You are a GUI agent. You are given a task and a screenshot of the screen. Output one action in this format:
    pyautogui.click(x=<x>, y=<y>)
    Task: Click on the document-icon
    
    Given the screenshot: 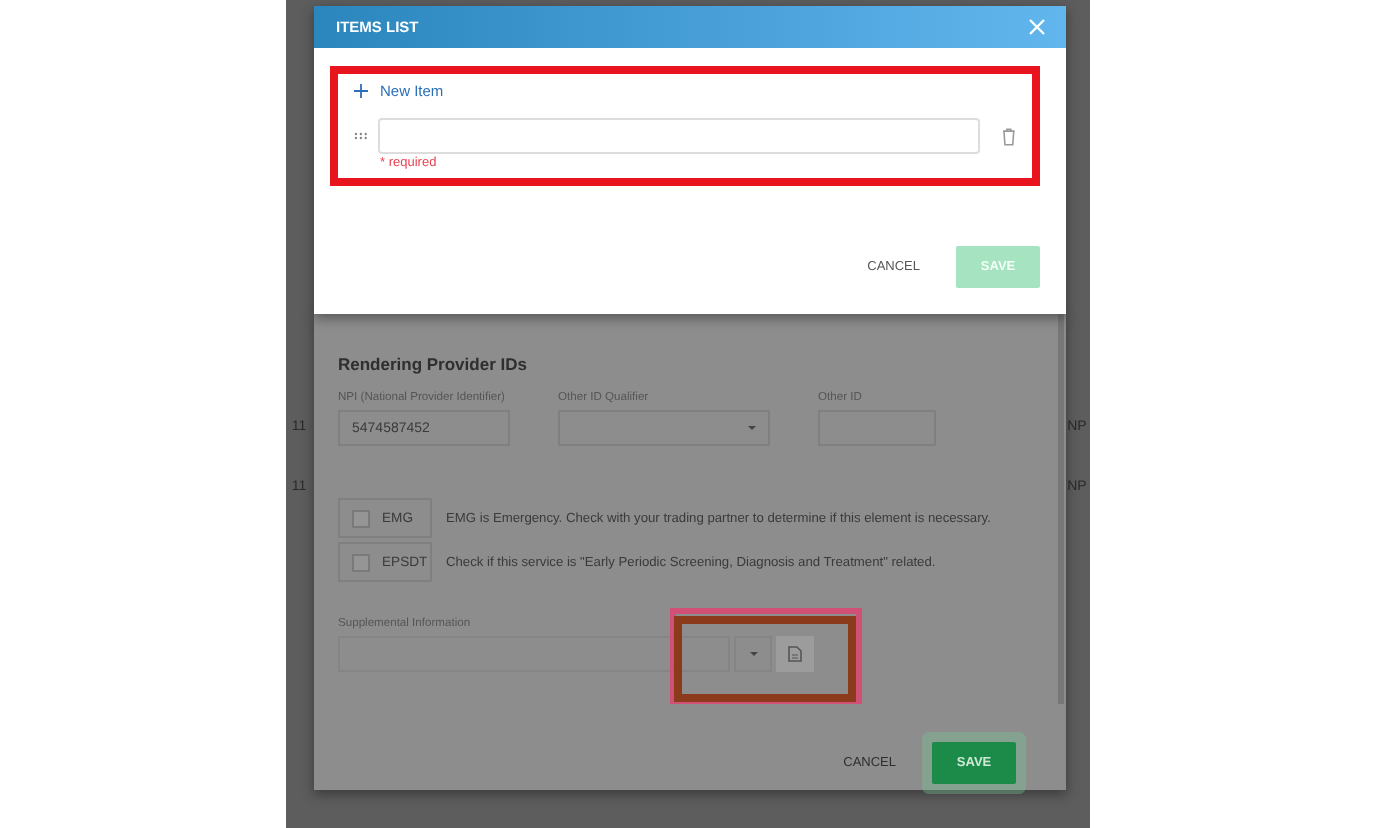 What is the action you would take?
    pyautogui.click(x=795, y=654)
    